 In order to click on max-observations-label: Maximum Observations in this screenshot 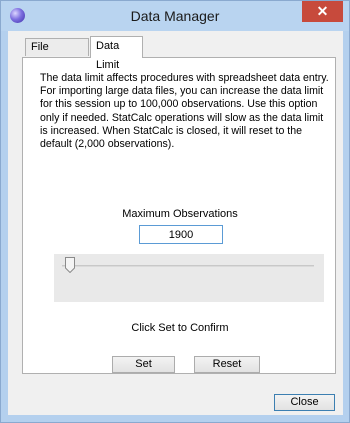, I will do `click(180, 214)`.